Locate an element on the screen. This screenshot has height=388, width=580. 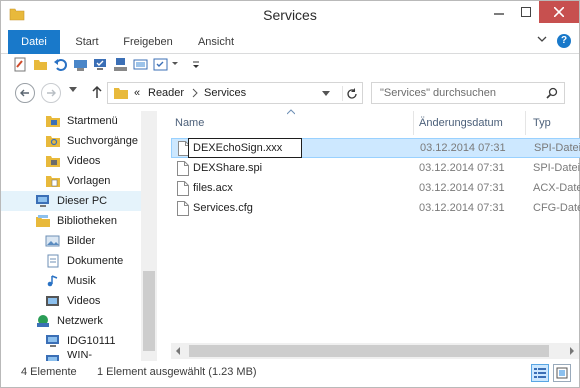
search-input: "Services" durchsuchen is located at coordinates (468, 93).